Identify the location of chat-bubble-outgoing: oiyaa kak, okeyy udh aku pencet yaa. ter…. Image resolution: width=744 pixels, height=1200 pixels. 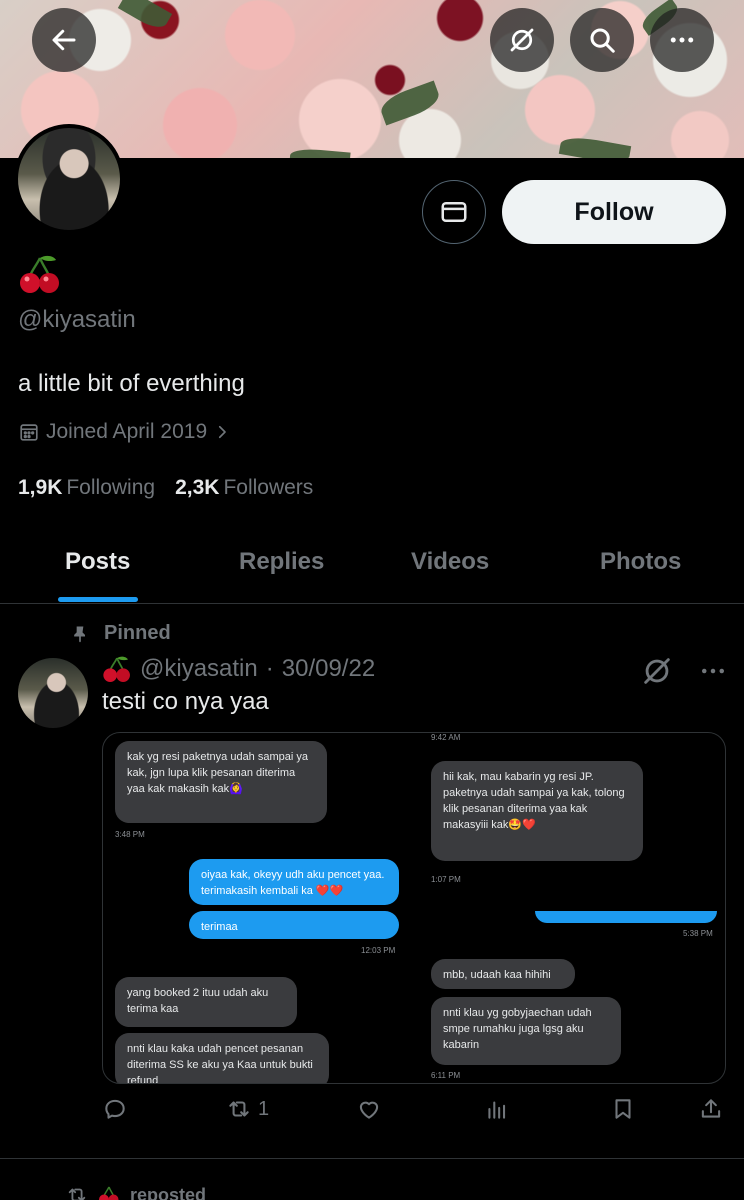
(294, 882).